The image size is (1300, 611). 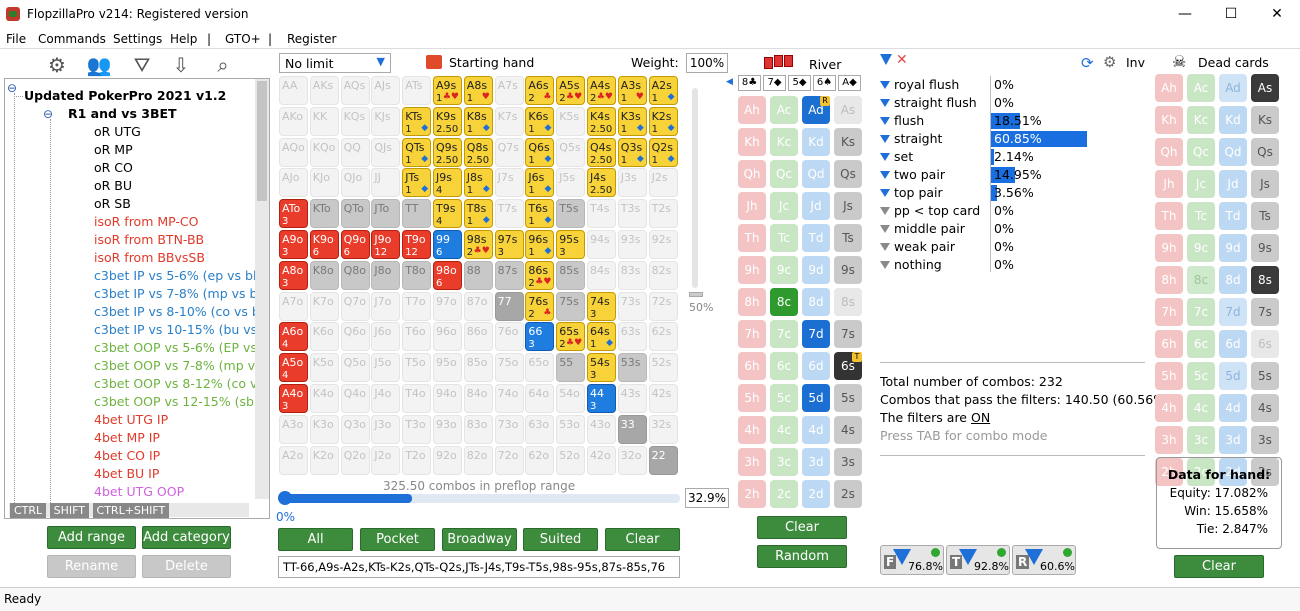 I want to click on board-card: Ts, so click(x=848, y=238).